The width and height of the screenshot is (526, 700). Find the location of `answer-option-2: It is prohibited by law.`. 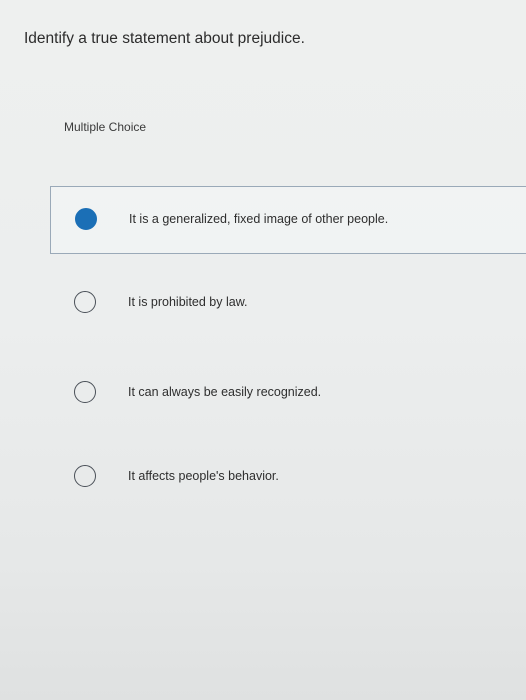

answer-option-2: It is prohibited by law. is located at coordinates (288, 304).